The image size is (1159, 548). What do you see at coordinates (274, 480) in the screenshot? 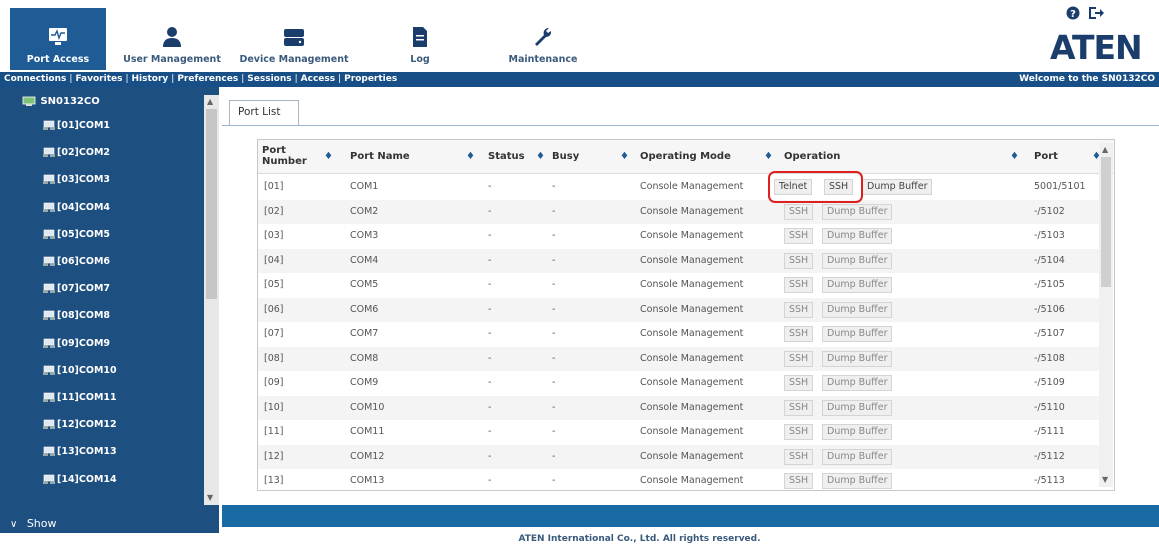
I see `cell-port-number: [13]` at bounding box center [274, 480].